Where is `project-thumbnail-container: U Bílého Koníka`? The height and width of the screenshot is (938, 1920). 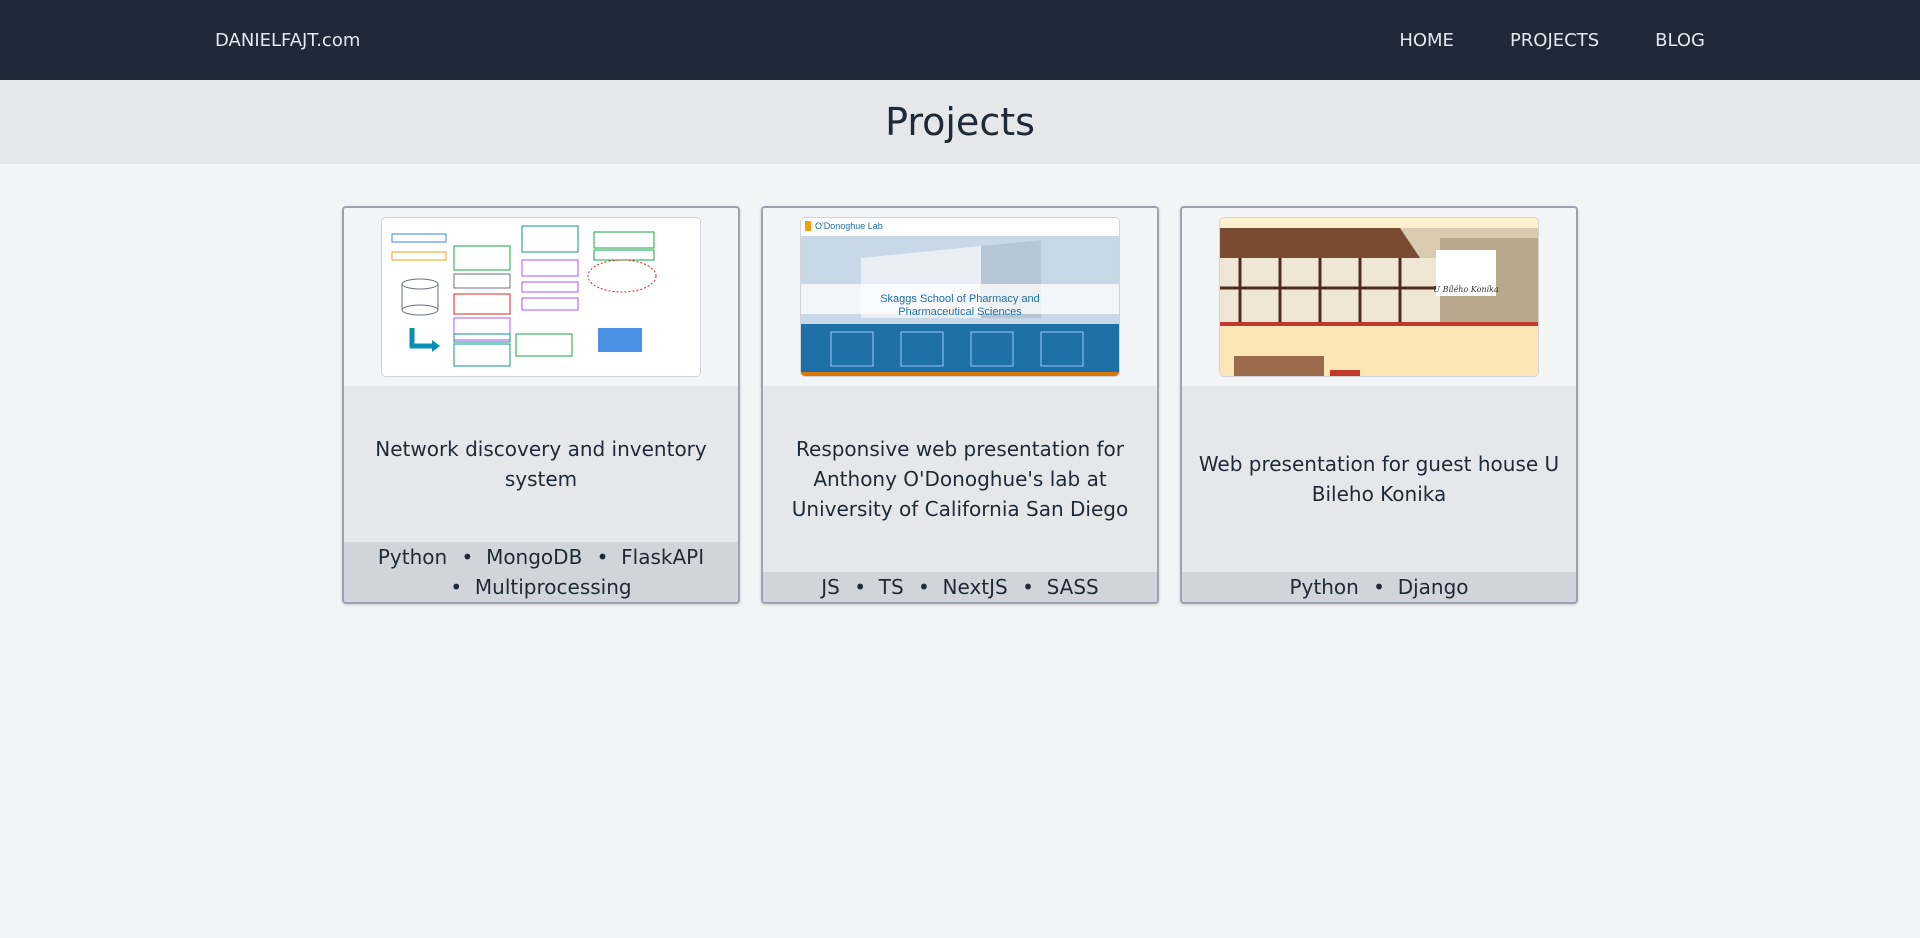 project-thumbnail-container: U Bílého Koníka is located at coordinates (1379, 297).